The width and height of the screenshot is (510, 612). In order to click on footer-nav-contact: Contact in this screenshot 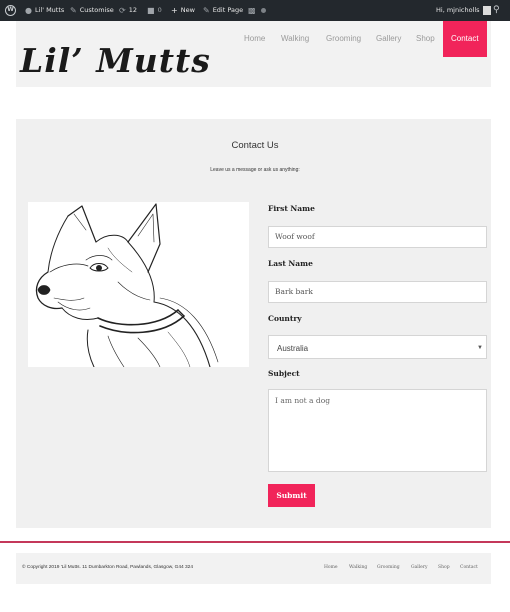, I will do `click(469, 567)`.